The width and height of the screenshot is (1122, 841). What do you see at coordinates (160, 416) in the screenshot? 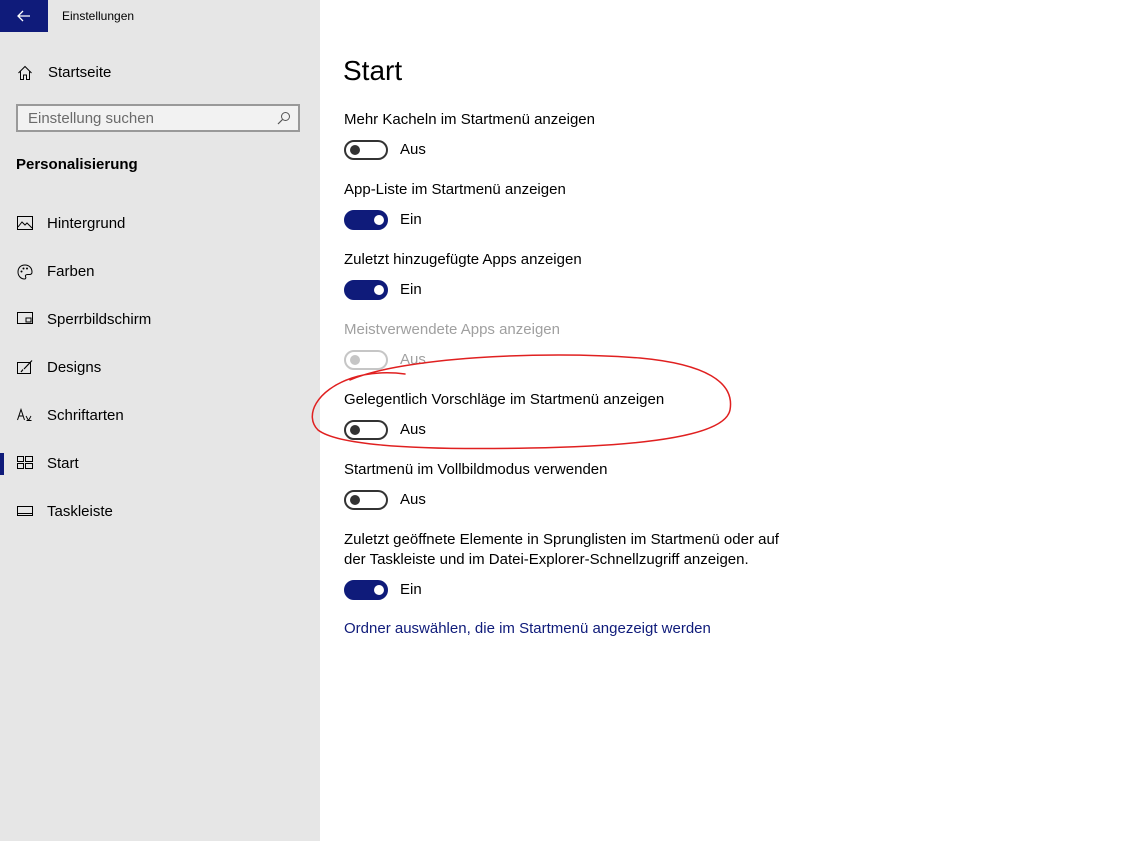
I see `sidebar-item-schriftarten: Schriftarten` at bounding box center [160, 416].